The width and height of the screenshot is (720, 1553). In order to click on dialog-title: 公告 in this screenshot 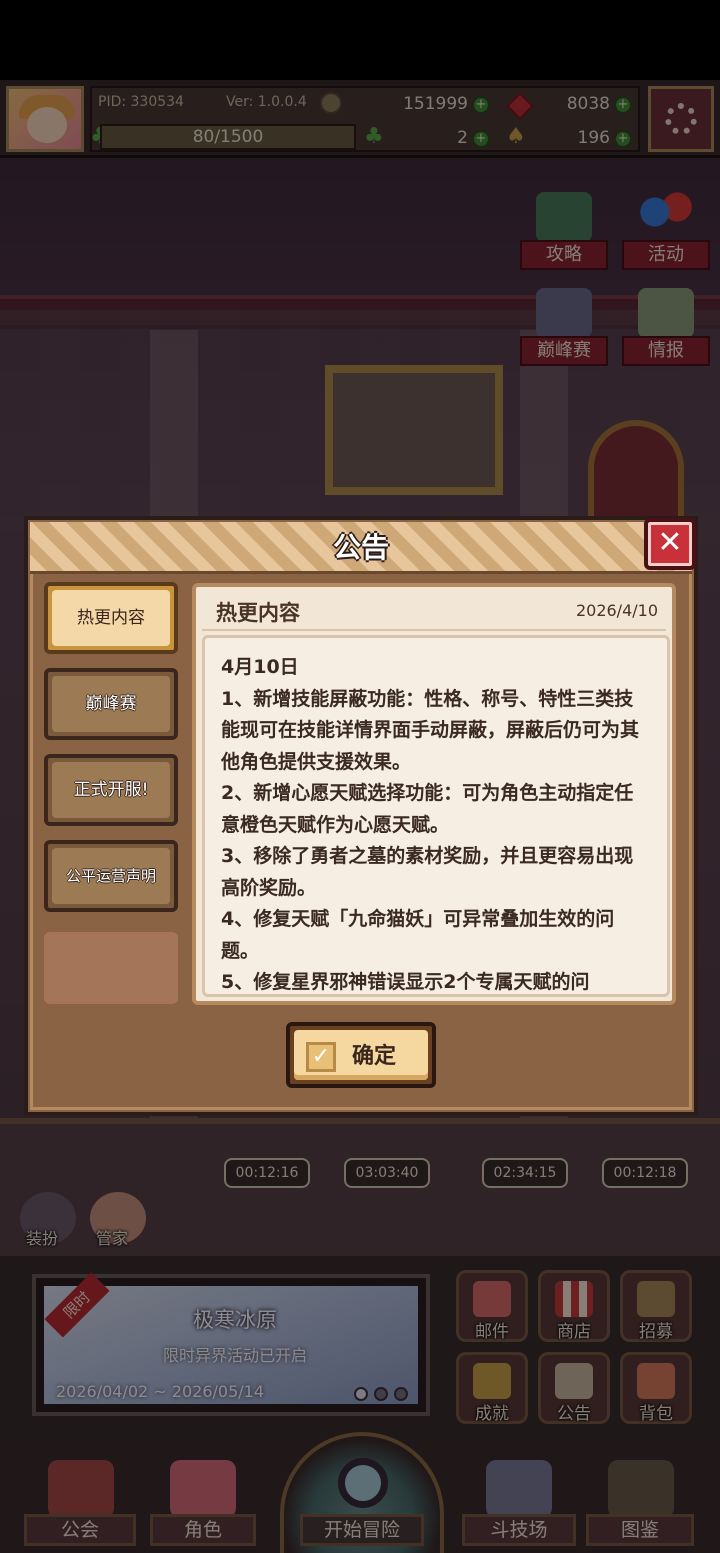, I will do `click(360, 547)`.